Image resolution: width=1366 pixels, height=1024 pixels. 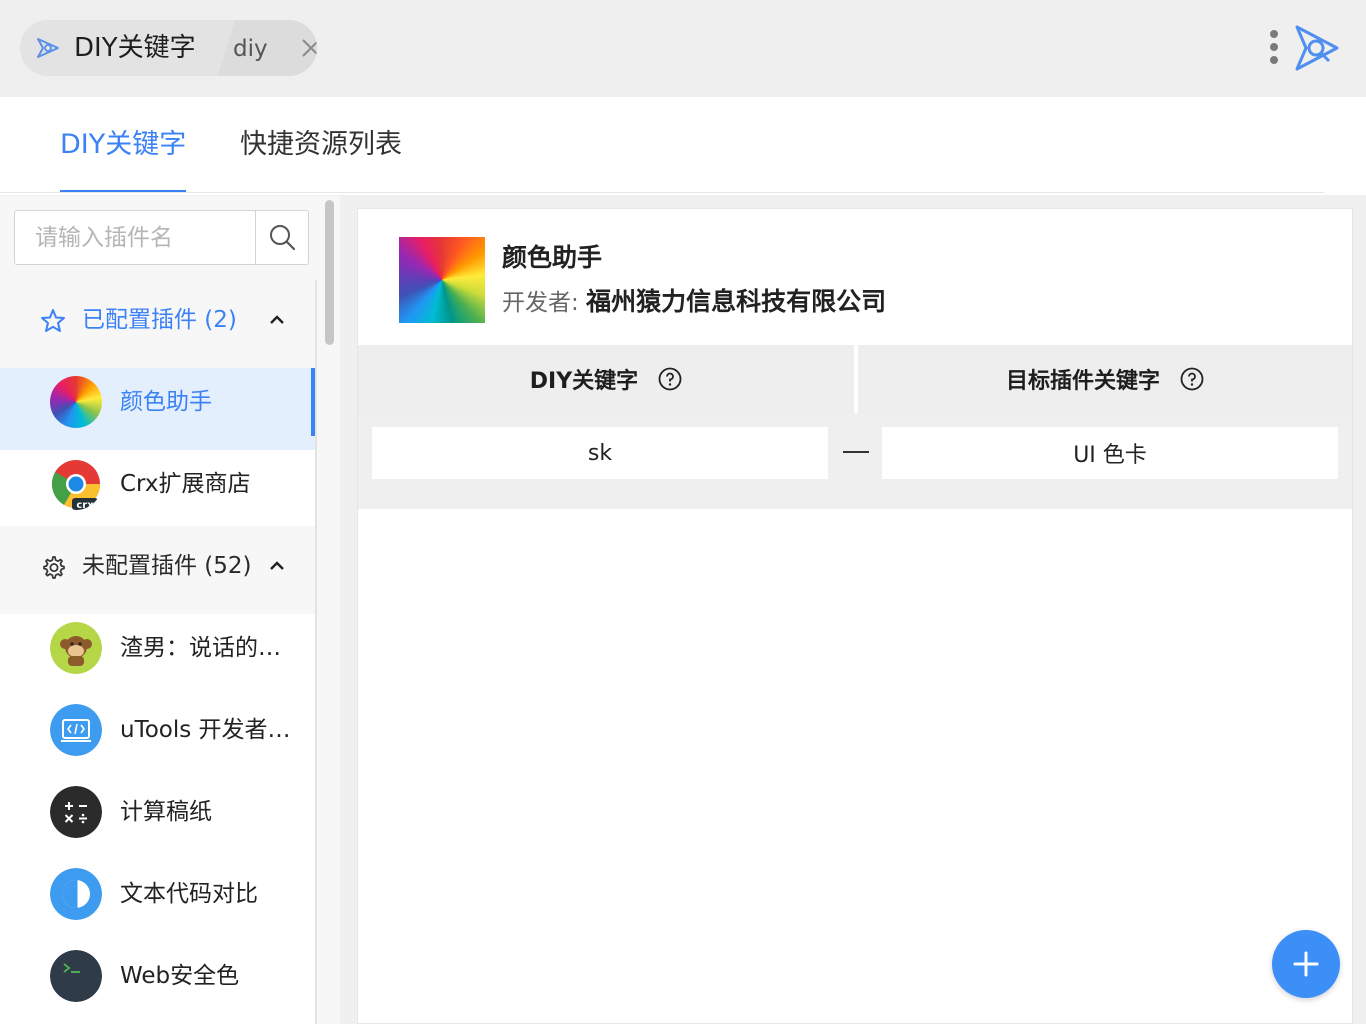 What do you see at coordinates (123, 145) in the screenshot?
I see `tab-diy-keyword: DIY关键字` at bounding box center [123, 145].